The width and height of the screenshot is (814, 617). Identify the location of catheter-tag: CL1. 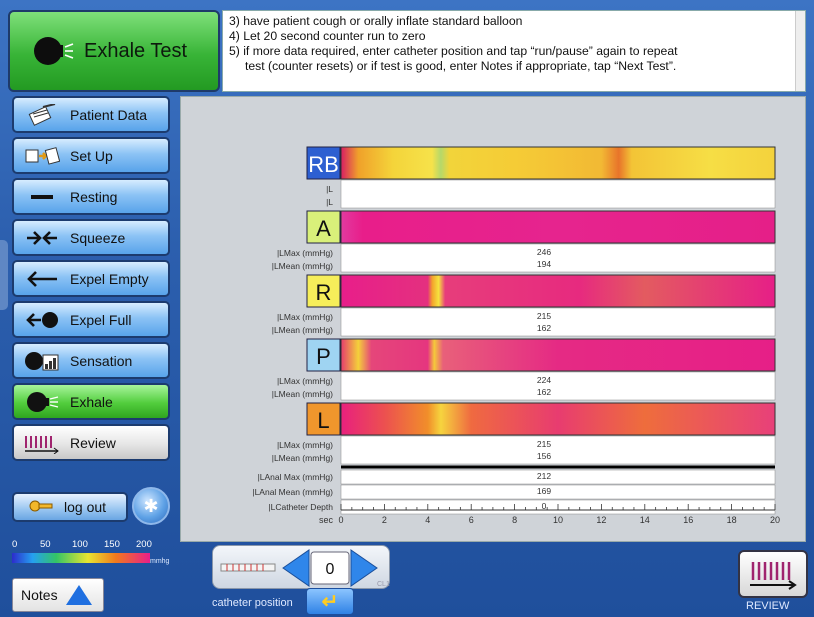
(383, 584).